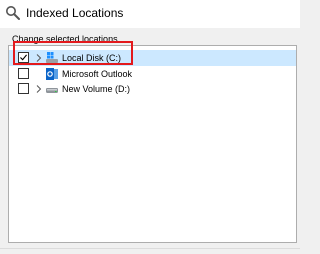 The height and width of the screenshot is (254, 320). What do you see at coordinates (152, 74) in the screenshot?
I see `tree-item-microsoft-outlook: Microsoft Outlook` at bounding box center [152, 74].